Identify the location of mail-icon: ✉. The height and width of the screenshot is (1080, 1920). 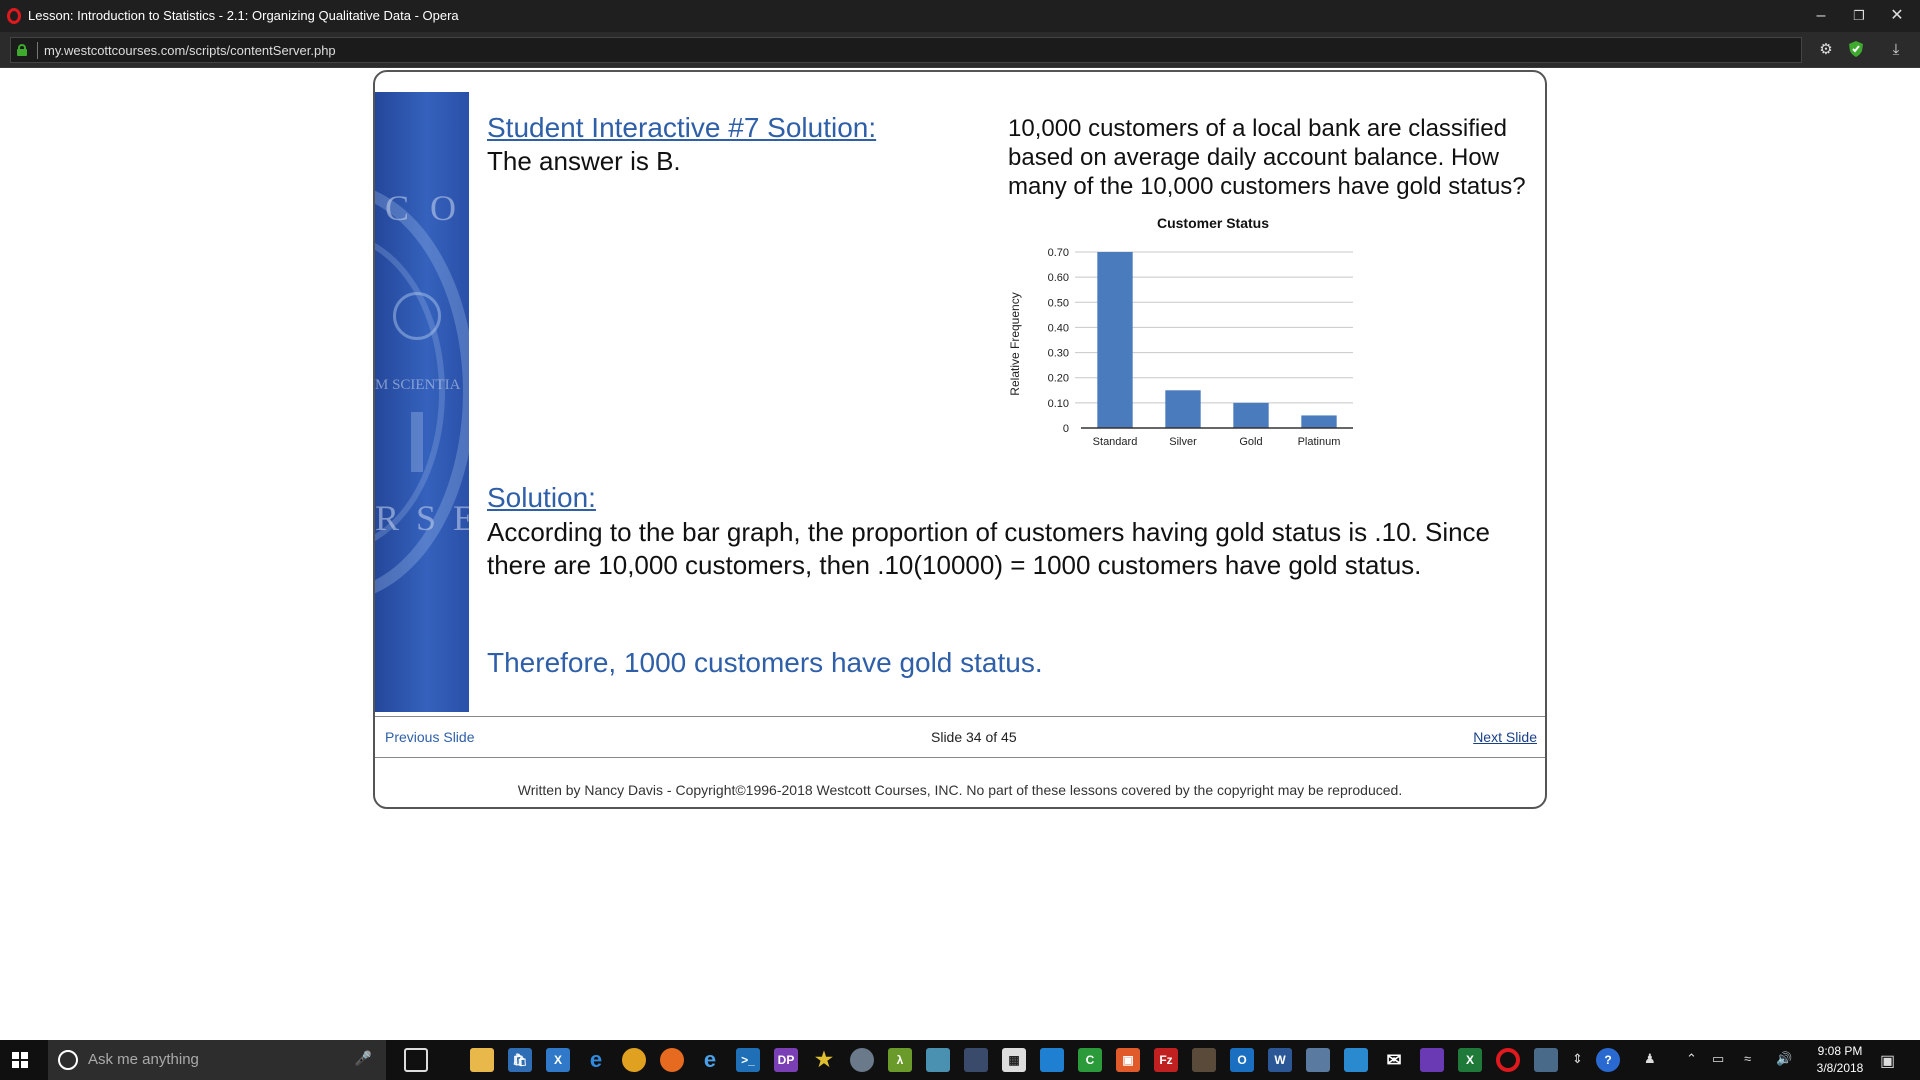
(1394, 1060).